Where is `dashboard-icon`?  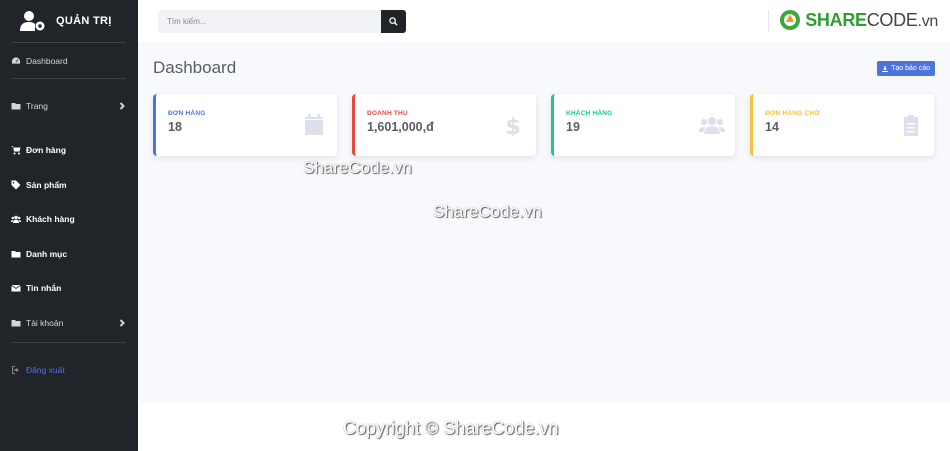
dashboard-icon is located at coordinates (15, 61).